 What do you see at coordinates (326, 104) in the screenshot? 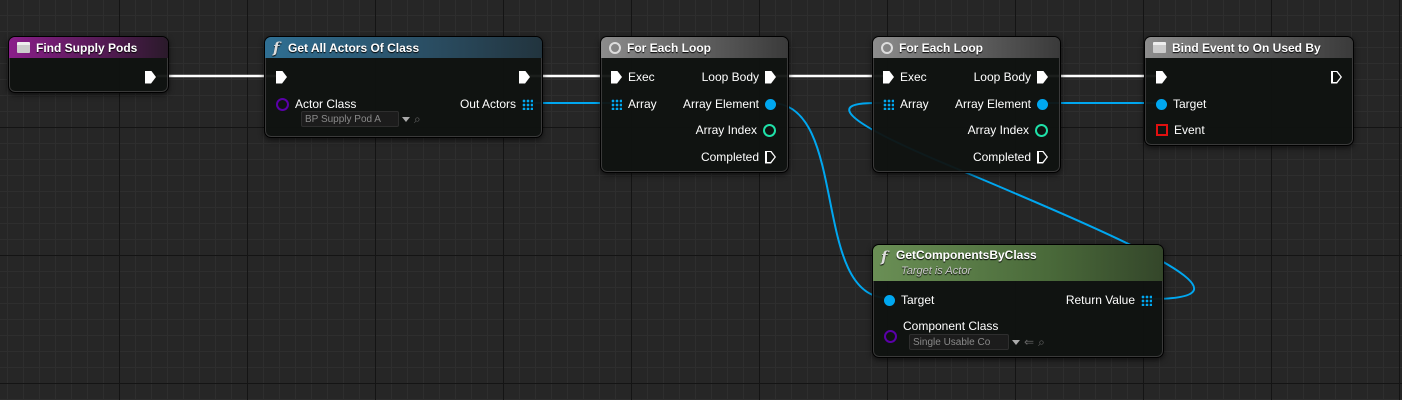
I see `actor-class-label: Actor Class` at bounding box center [326, 104].